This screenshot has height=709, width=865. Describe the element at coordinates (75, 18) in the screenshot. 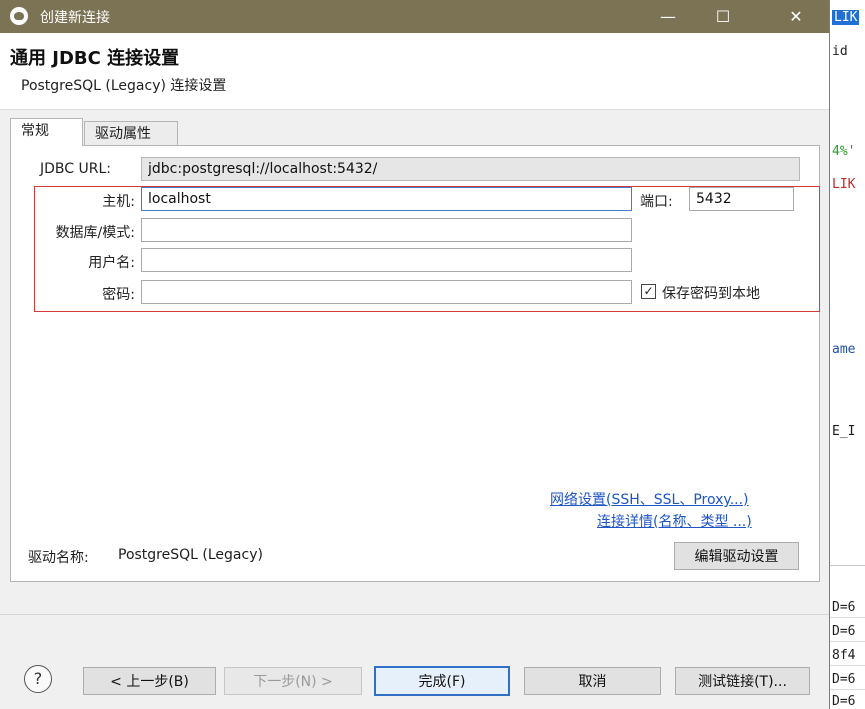

I see `window-title: 创建新连接` at that location.